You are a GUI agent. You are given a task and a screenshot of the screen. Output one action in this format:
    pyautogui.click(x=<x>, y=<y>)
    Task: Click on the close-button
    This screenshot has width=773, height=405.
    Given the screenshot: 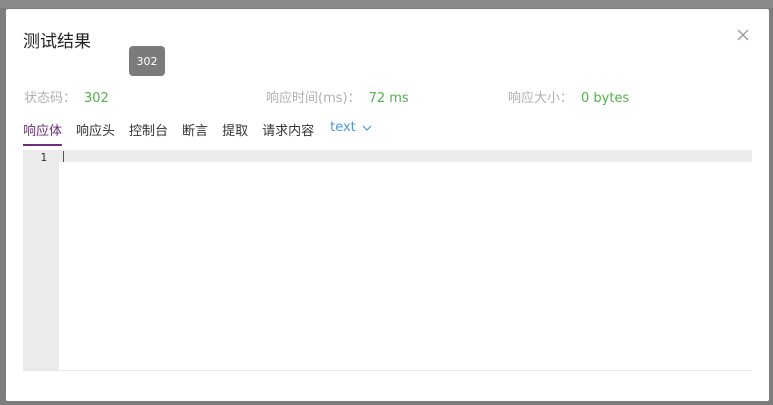 What is the action you would take?
    pyautogui.click(x=743, y=35)
    